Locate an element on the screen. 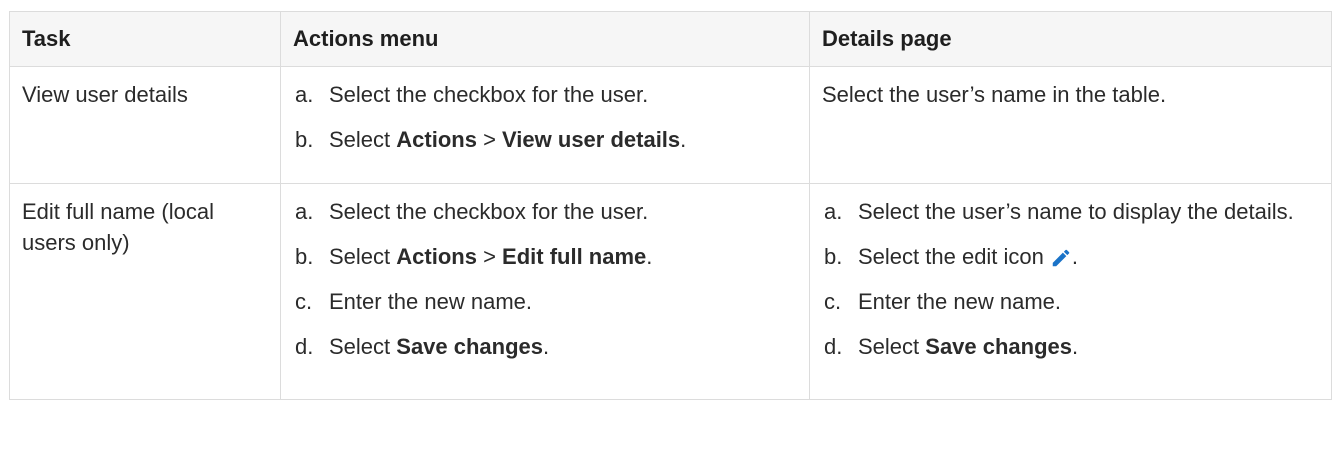 The height and width of the screenshot is (456, 1340). header-actions-menu: Actions menu is located at coordinates (545, 39).